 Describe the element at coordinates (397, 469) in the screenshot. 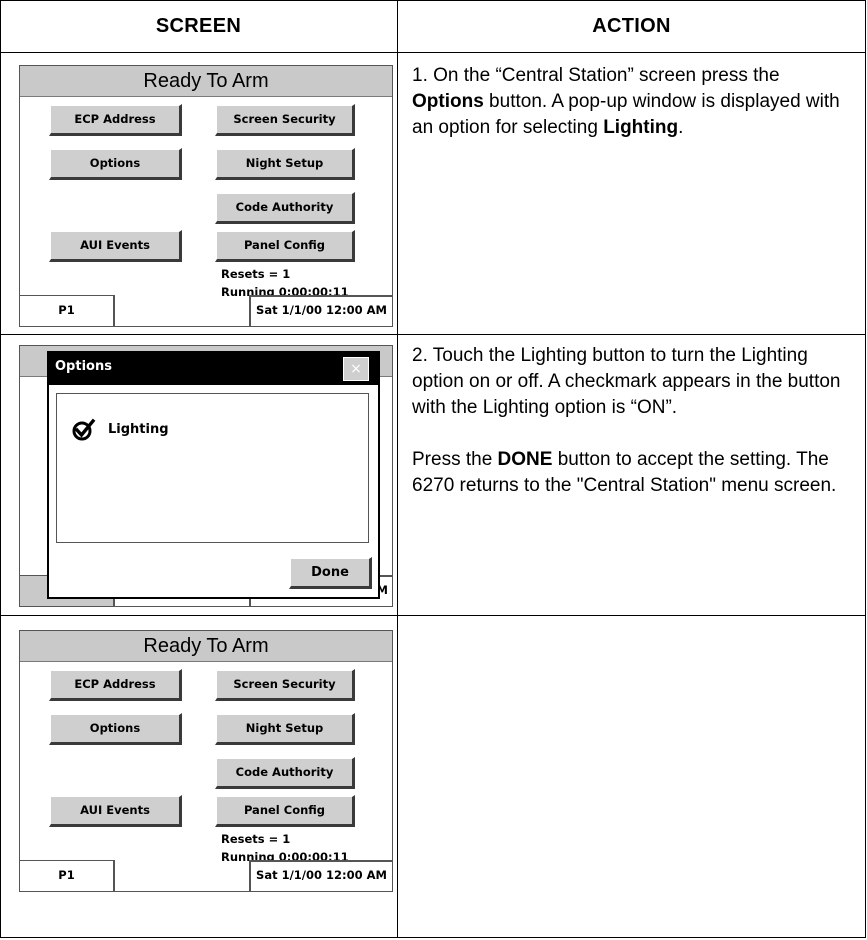

I see `column-divider` at that location.